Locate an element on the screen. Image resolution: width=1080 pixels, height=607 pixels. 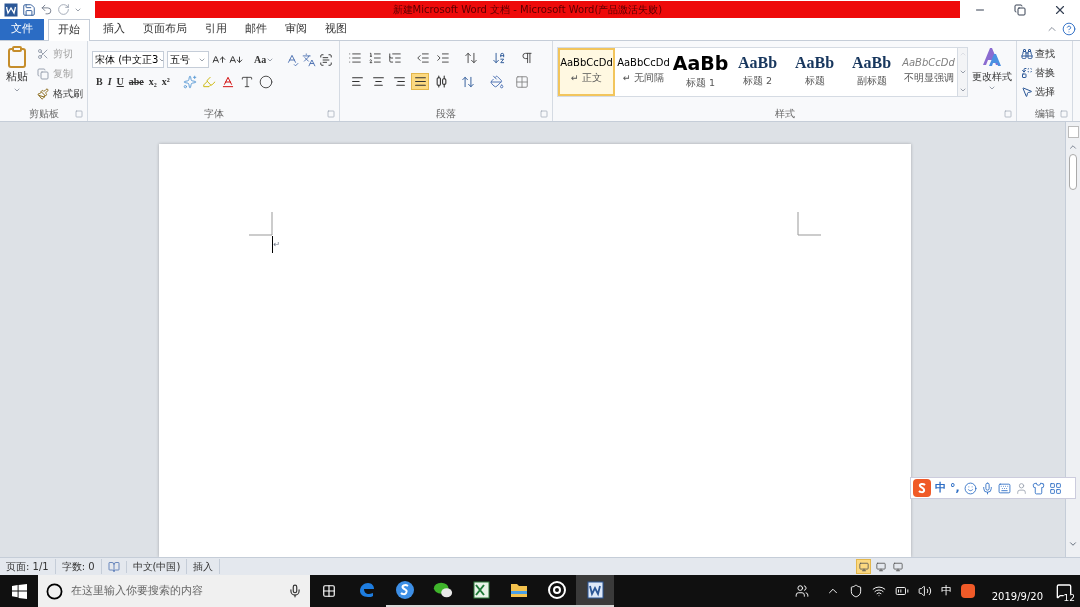
search-field: 在这里输入你要搜索的内容 is located at coordinates (174, 591).